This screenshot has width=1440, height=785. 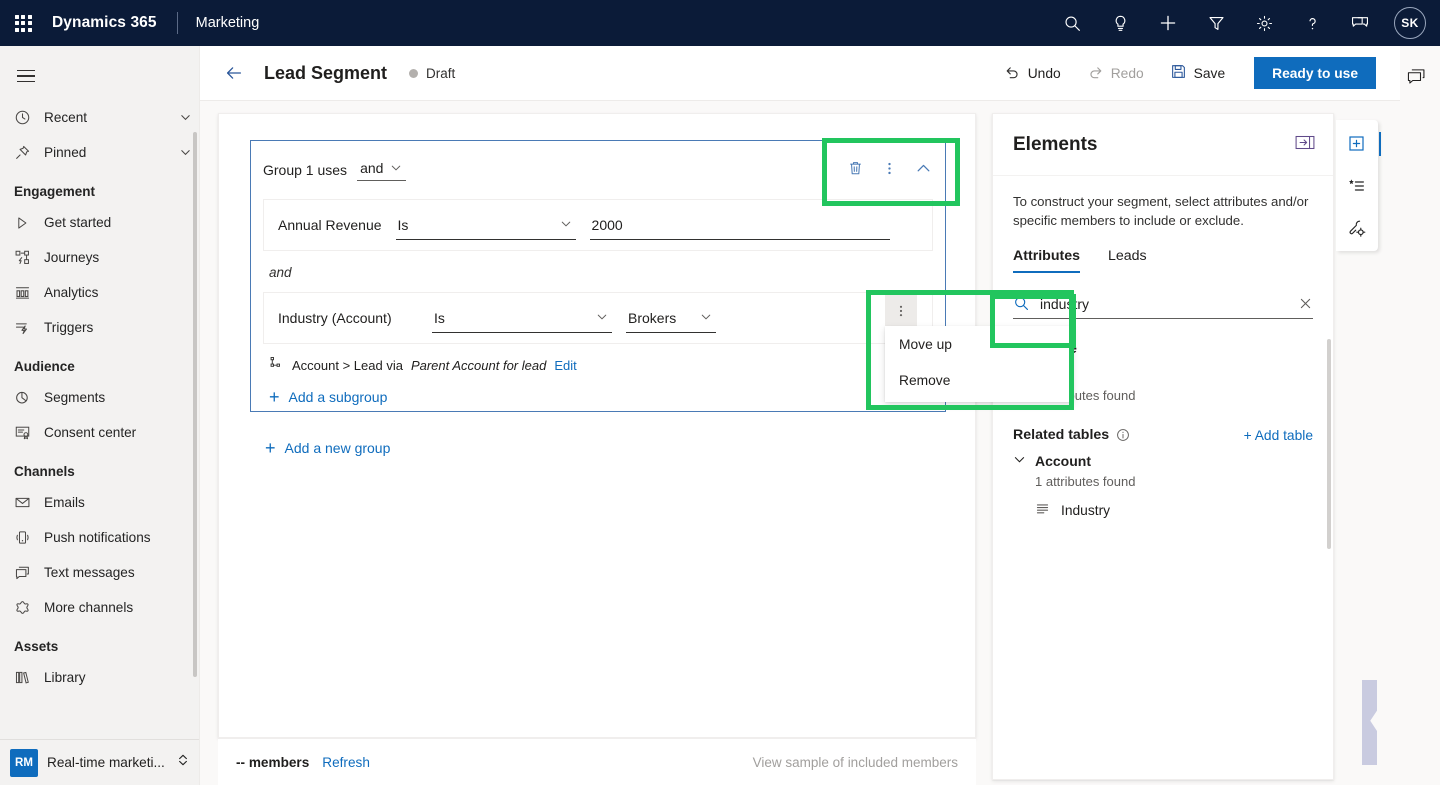 What do you see at coordinates (335, 318) in the screenshot?
I see `condition-attribute-label: Industry (Account)` at bounding box center [335, 318].